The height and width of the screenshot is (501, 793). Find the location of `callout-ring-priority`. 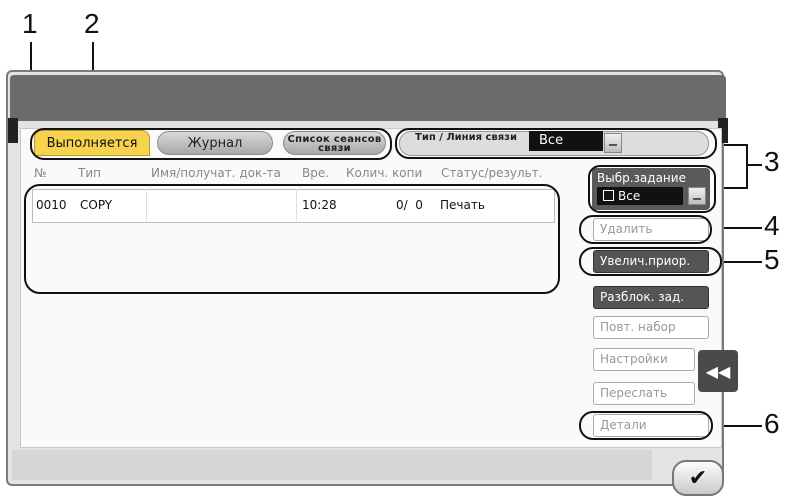

callout-ring-priority is located at coordinates (650, 261).